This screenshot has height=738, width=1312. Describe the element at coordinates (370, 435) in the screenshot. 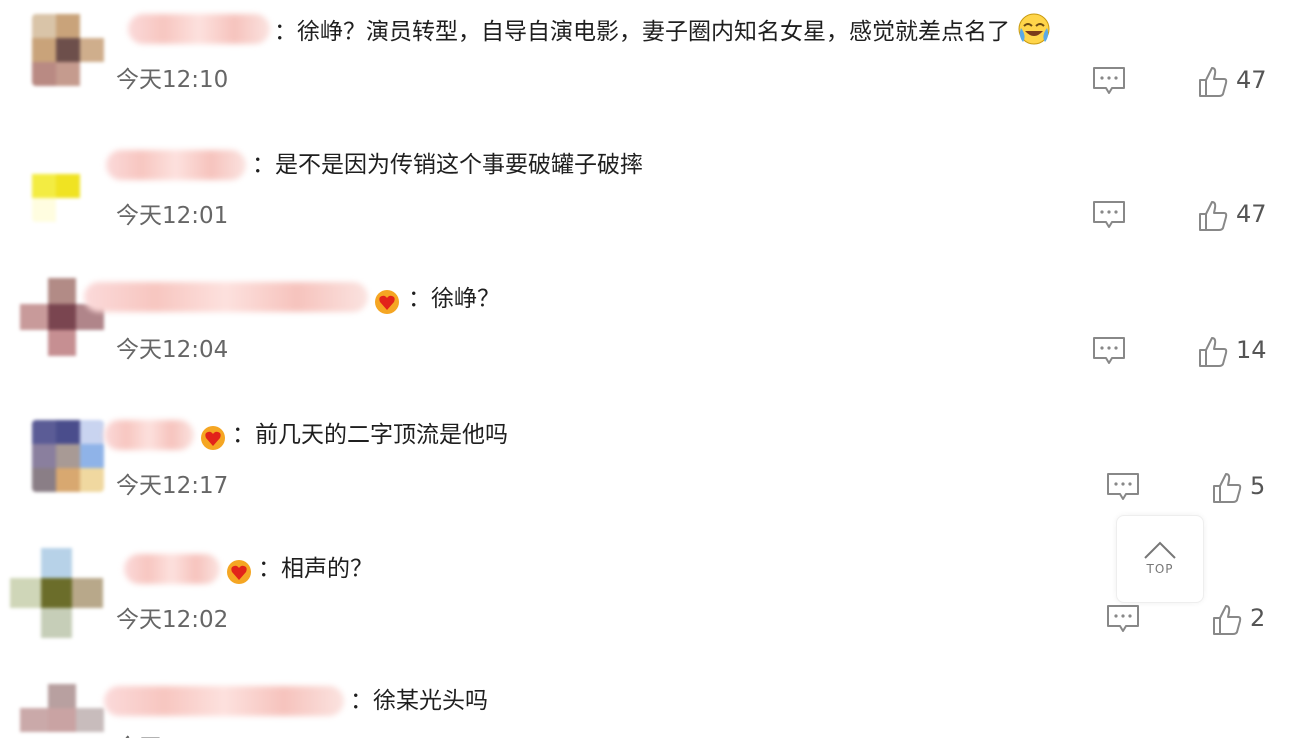

I see `comment-text: ：前几天的二字顶流是他吗` at that location.